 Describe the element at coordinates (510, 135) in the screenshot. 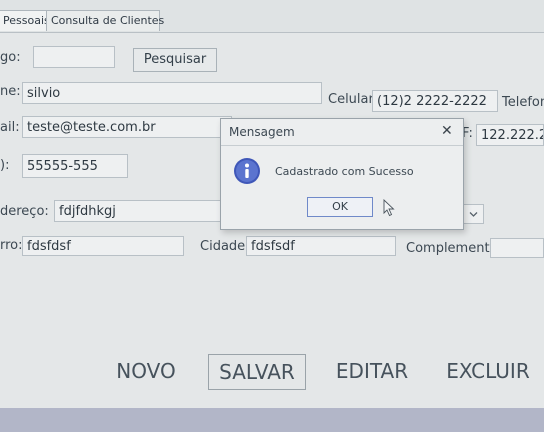

I see `cpf-input: 122.222.222` at that location.